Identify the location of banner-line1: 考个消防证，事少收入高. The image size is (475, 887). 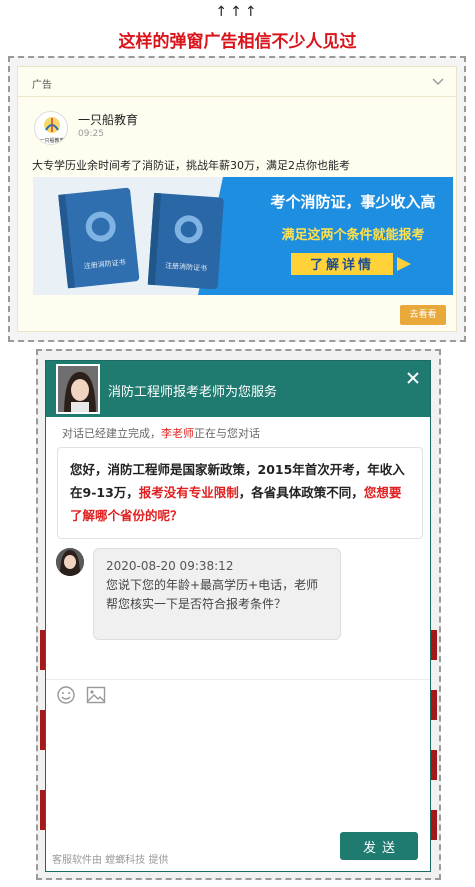
(352, 202).